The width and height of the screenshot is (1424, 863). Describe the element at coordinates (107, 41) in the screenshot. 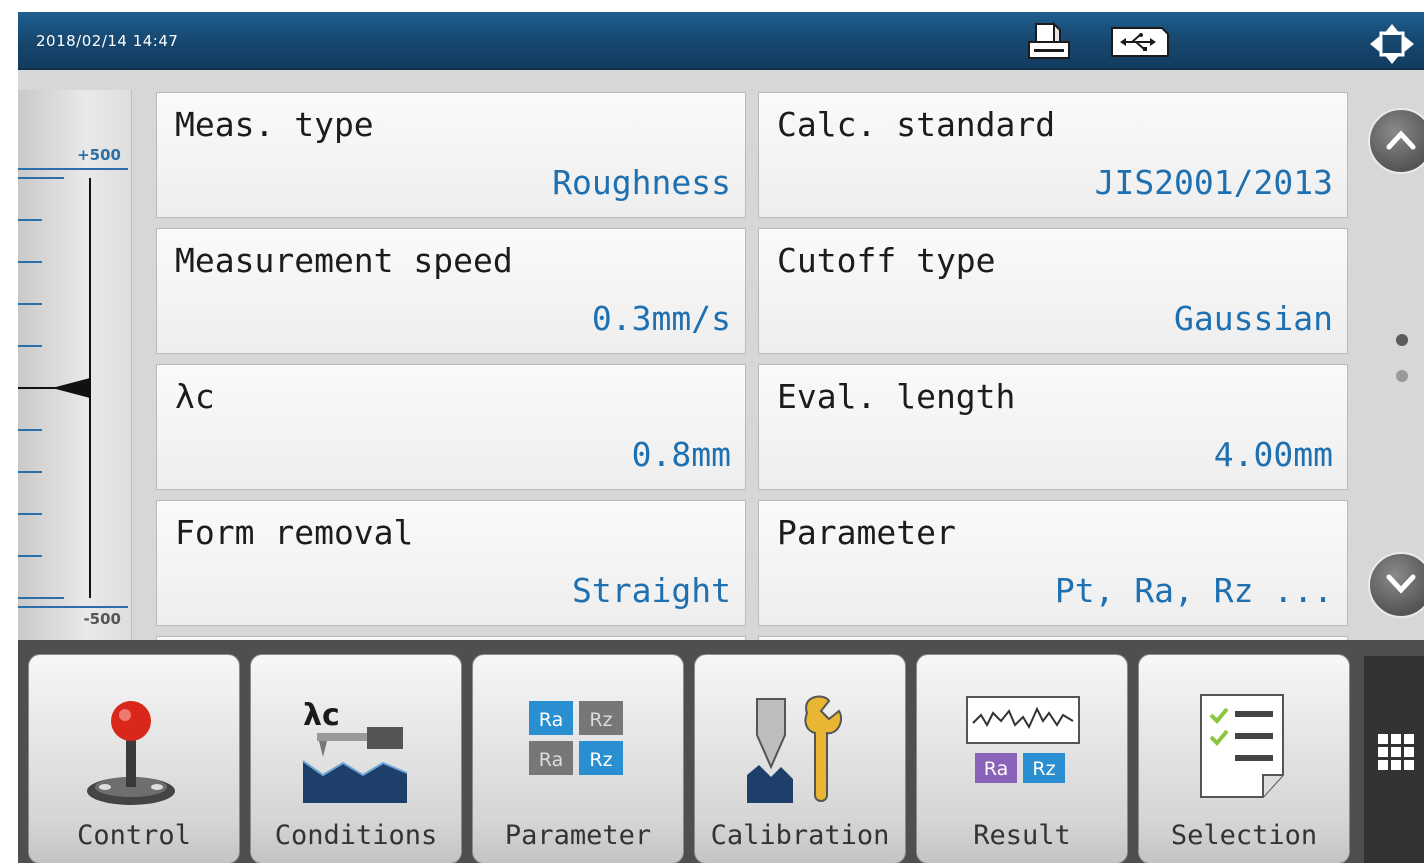

I see `datetime: 2018/02/14 14:47` at that location.